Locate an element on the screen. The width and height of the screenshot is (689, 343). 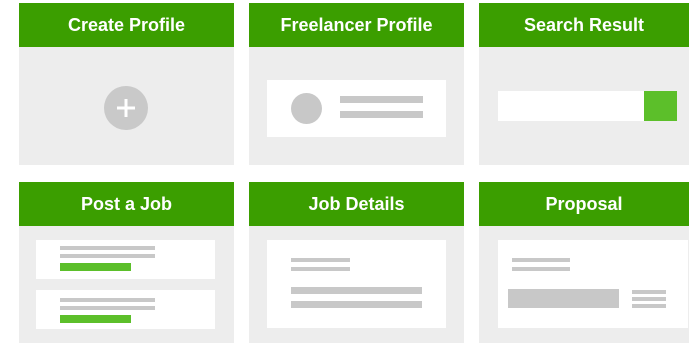
job-item-2-action-bar is located at coordinates (95, 319).